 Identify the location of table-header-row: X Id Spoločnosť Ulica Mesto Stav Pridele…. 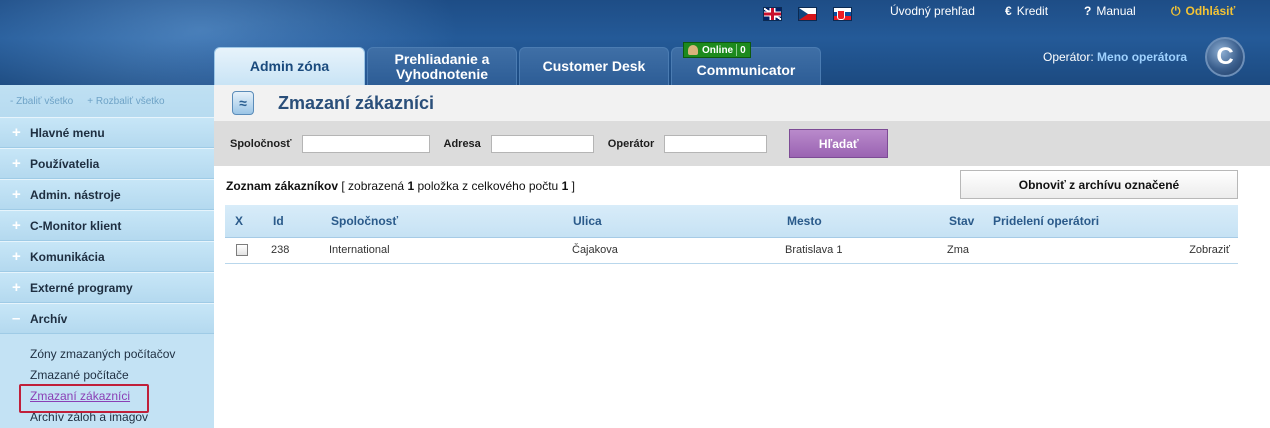
(731, 221).